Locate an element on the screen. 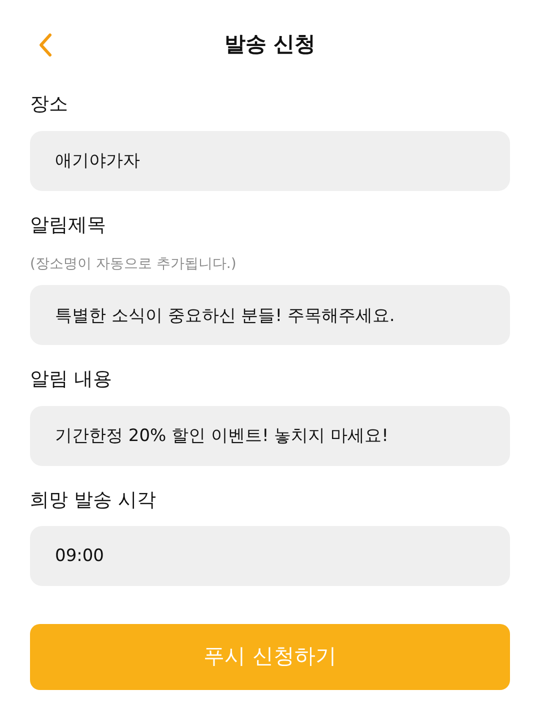 This screenshot has height=720, width=540. input-field: 특별한 소식이 중요하신 분들! 주목해주세요. is located at coordinates (270, 315).